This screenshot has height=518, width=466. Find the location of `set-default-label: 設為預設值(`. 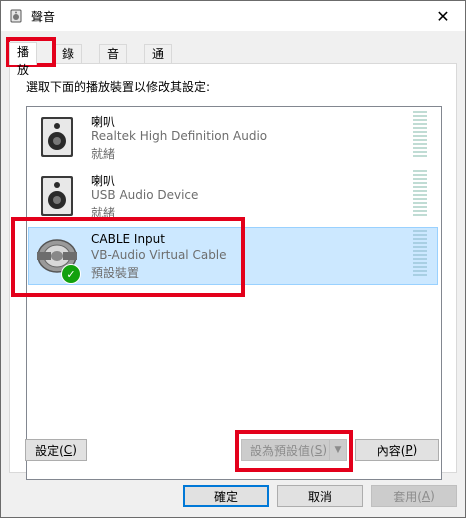

set-default-label: 設為預設值( is located at coordinates (282, 450).